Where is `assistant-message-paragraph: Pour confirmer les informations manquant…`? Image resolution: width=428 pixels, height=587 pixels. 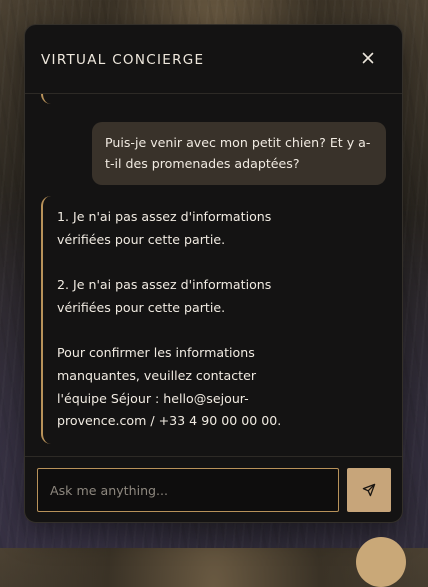
assistant-message-paragraph: Pour confirmer les informations manquant… is located at coordinates (169, 387).